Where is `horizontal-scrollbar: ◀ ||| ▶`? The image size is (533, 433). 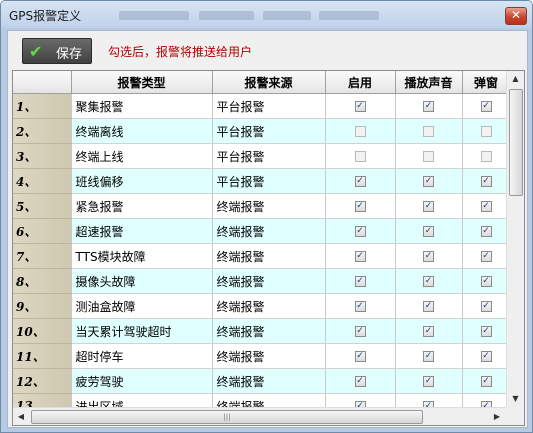 horizontal-scrollbar: ◀ ||| ▶ is located at coordinates (259, 416).